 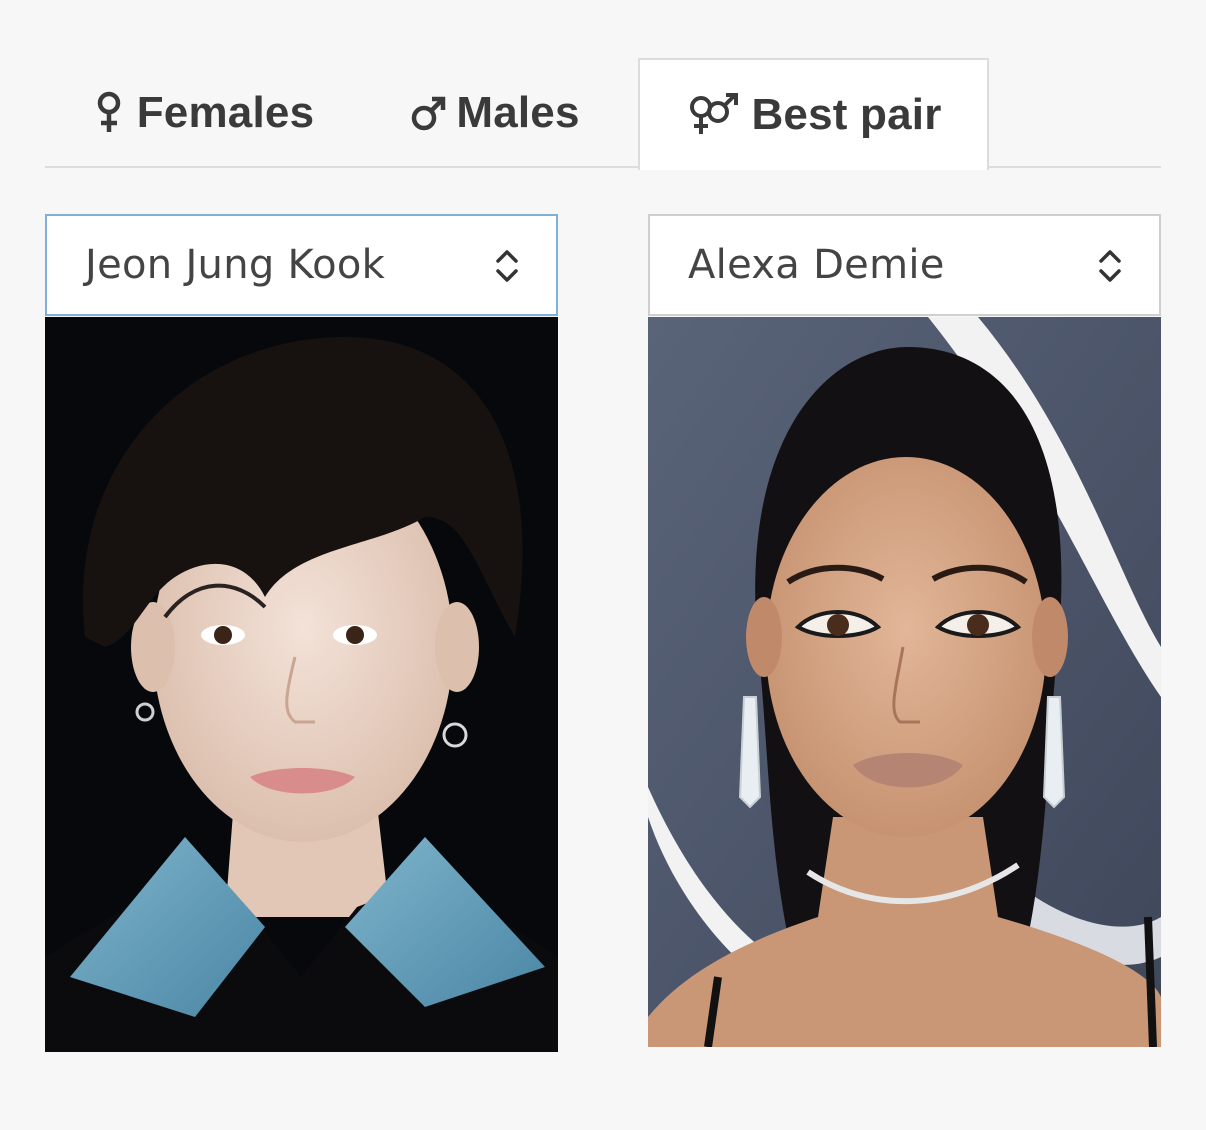 I want to click on female-sign-icon, so click(x=108, y=111).